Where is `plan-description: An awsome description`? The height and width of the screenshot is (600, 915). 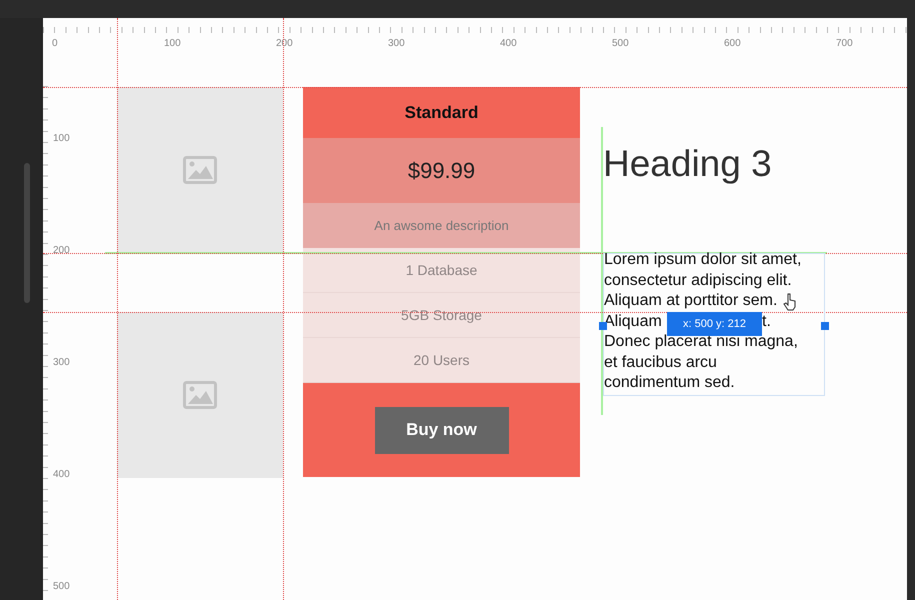 plan-description: An awsome description is located at coordinates (441, 225).